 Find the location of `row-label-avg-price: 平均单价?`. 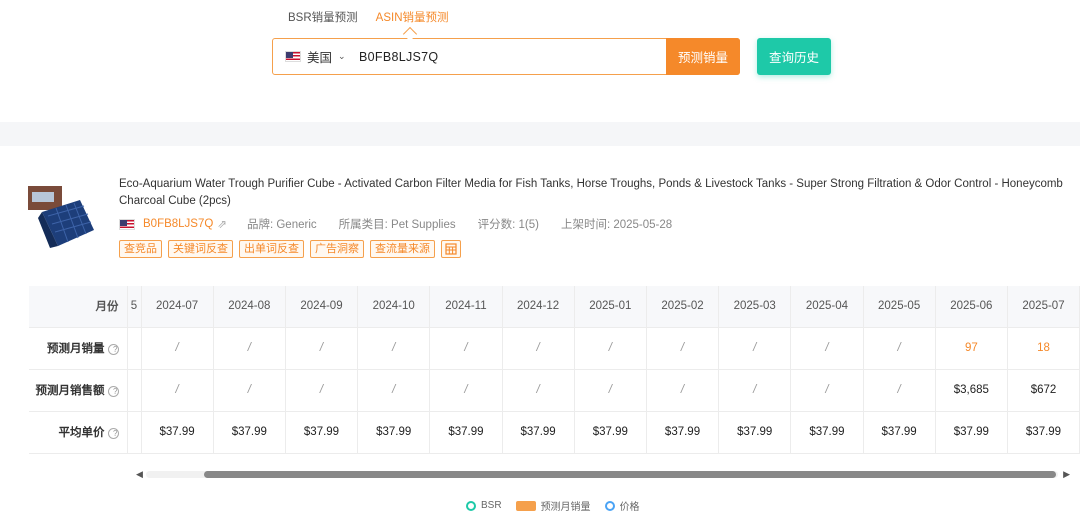

row-label-avg-price: 平均单价? is located at coordinates (78, 432).